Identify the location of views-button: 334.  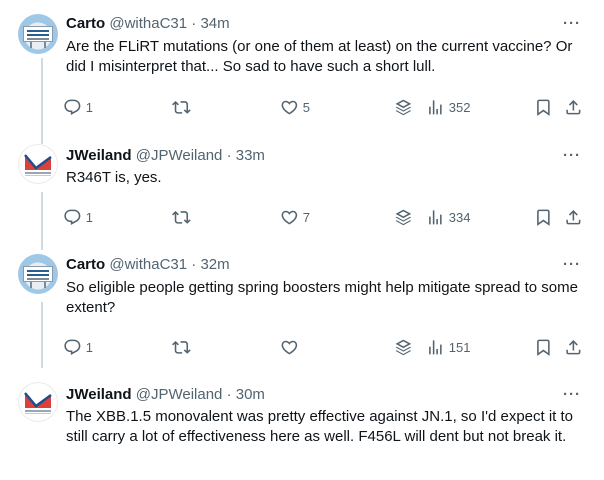
(448, 217).